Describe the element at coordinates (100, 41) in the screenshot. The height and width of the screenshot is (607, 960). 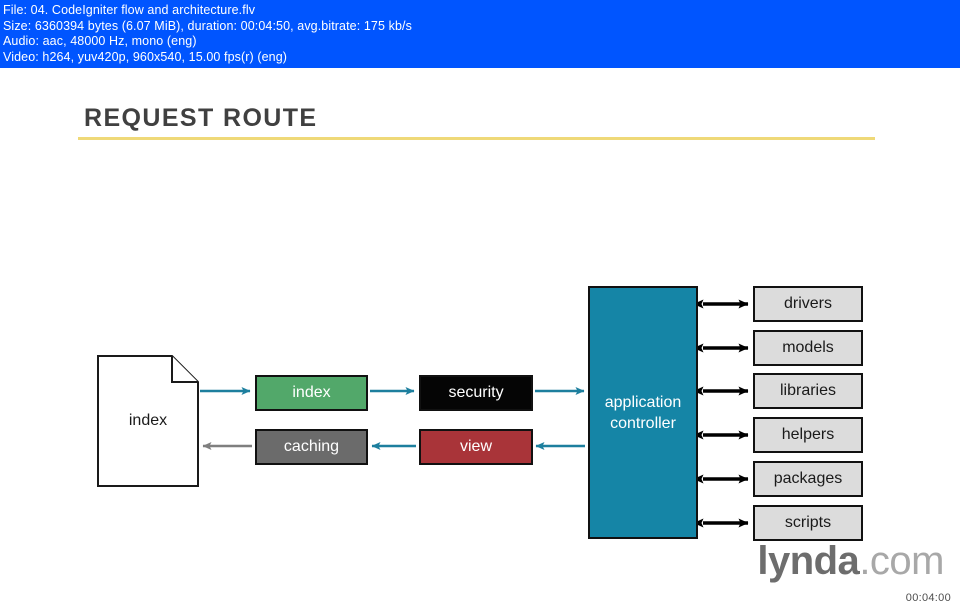
I see `media-info-audio: Audio: aac, 48000 Hz, mono (eng)` at that location.